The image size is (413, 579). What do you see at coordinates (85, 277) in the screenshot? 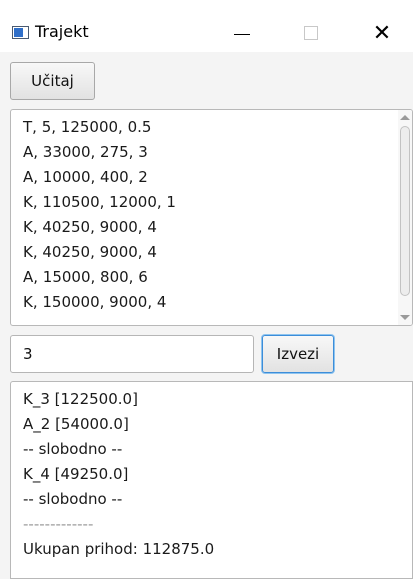
I see `list-item: A, 15000, 800, 6` at bounding box center [85, 277].